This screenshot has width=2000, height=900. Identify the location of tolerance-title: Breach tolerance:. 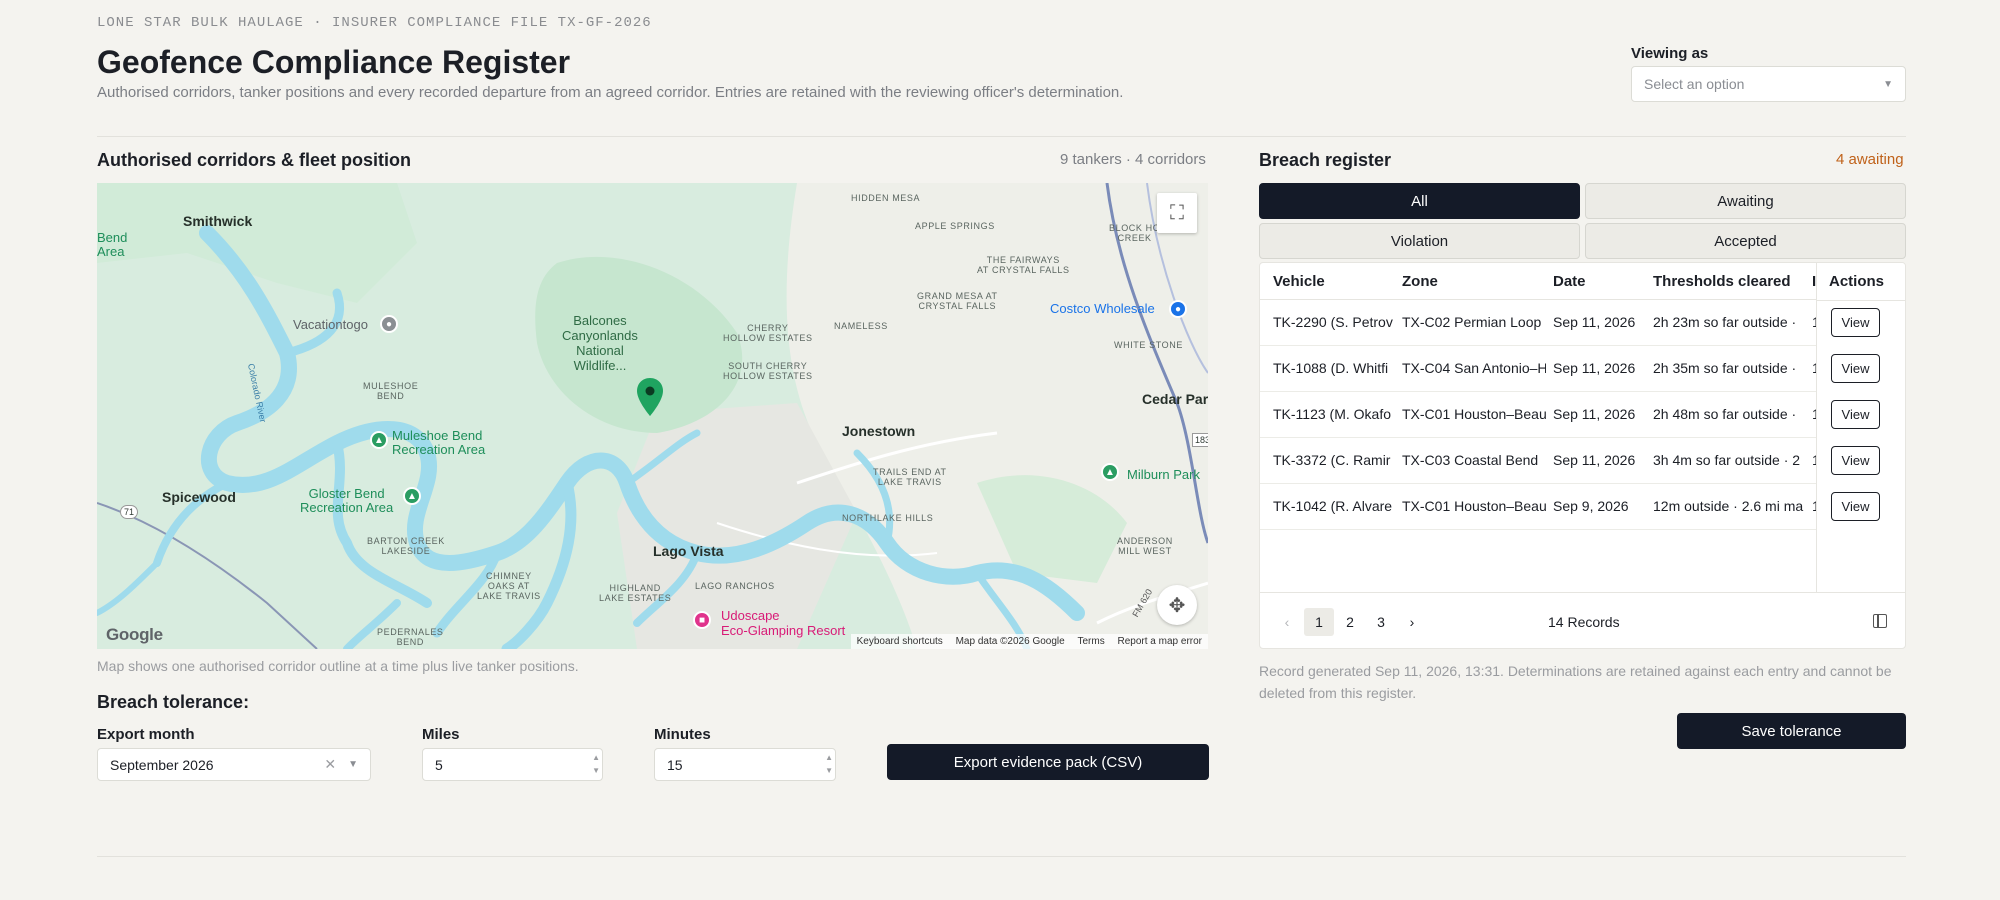
(173, 702).